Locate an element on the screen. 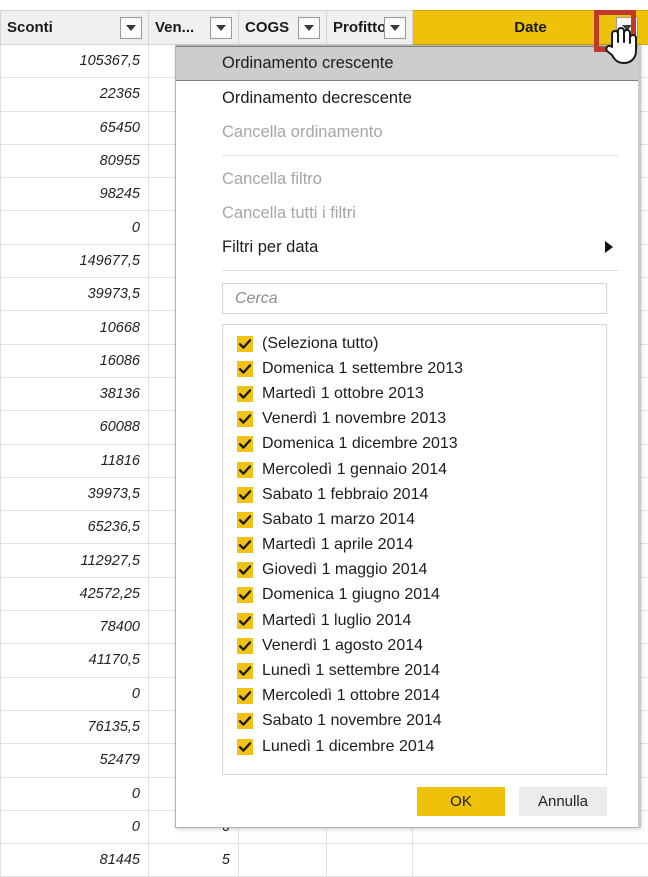  chevron-down-icon is located at coordinates (131, 28).